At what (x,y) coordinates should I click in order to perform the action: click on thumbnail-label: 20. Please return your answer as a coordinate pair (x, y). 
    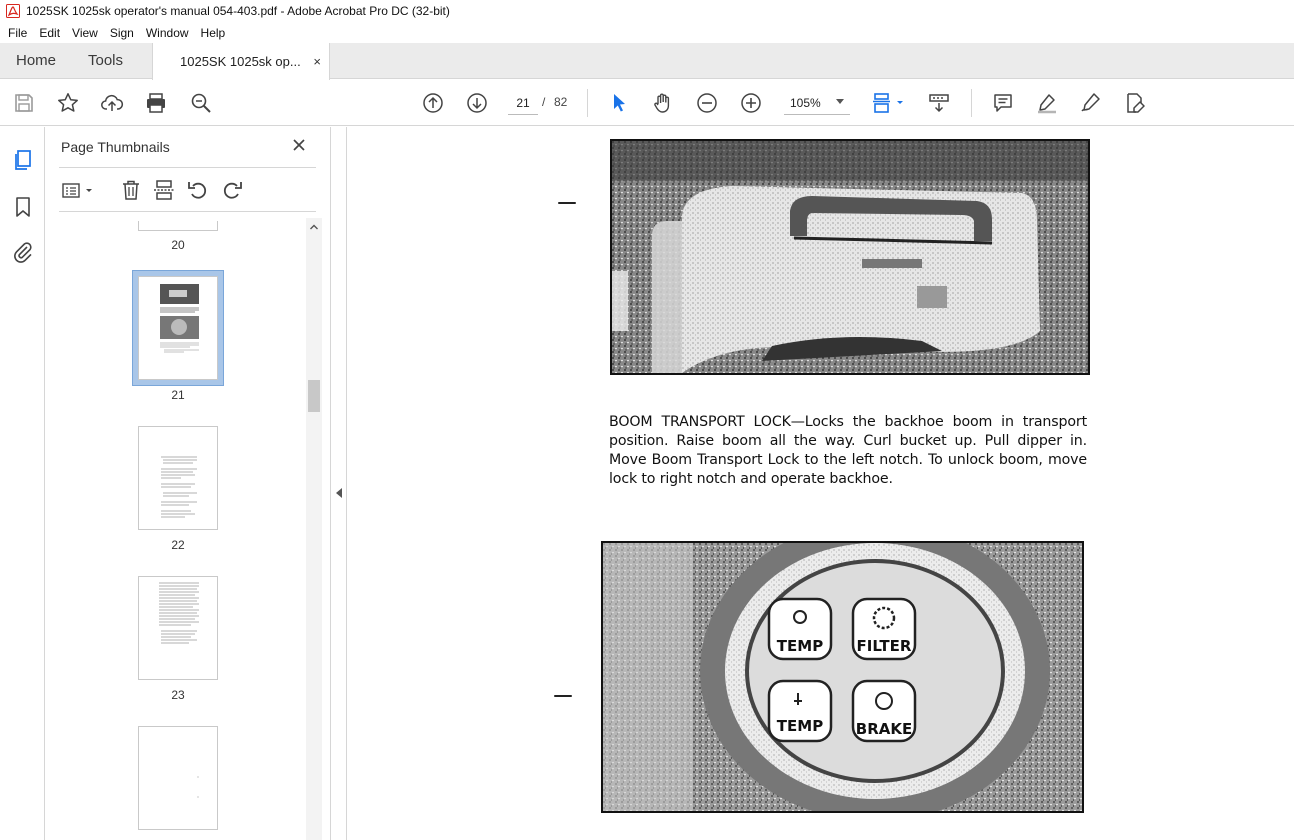
    Looking at the image, I should click on (178, 245).